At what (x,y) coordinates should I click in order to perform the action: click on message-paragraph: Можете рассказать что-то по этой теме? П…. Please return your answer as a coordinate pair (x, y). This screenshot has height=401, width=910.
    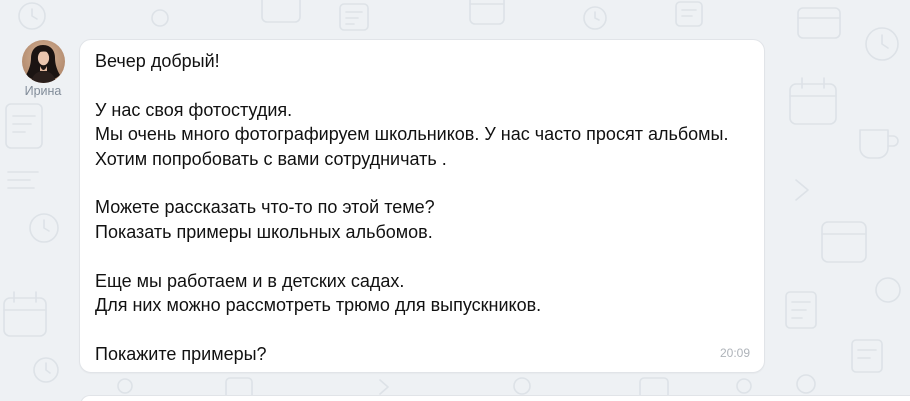
    Looking at the image, I should click on (422, 219).